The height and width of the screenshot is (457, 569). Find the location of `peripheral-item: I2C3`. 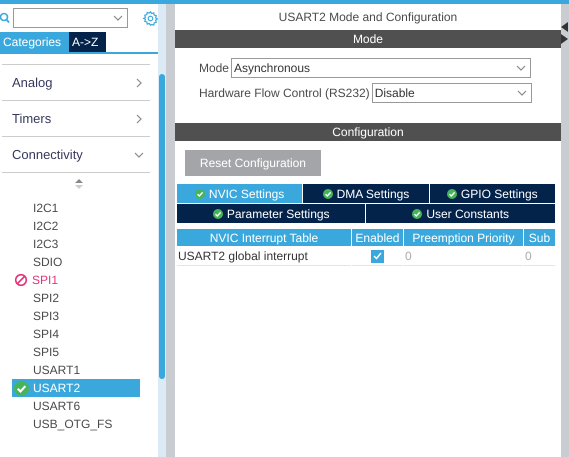

peripheral-item: I2C3 is located at coordinates (45, 244).